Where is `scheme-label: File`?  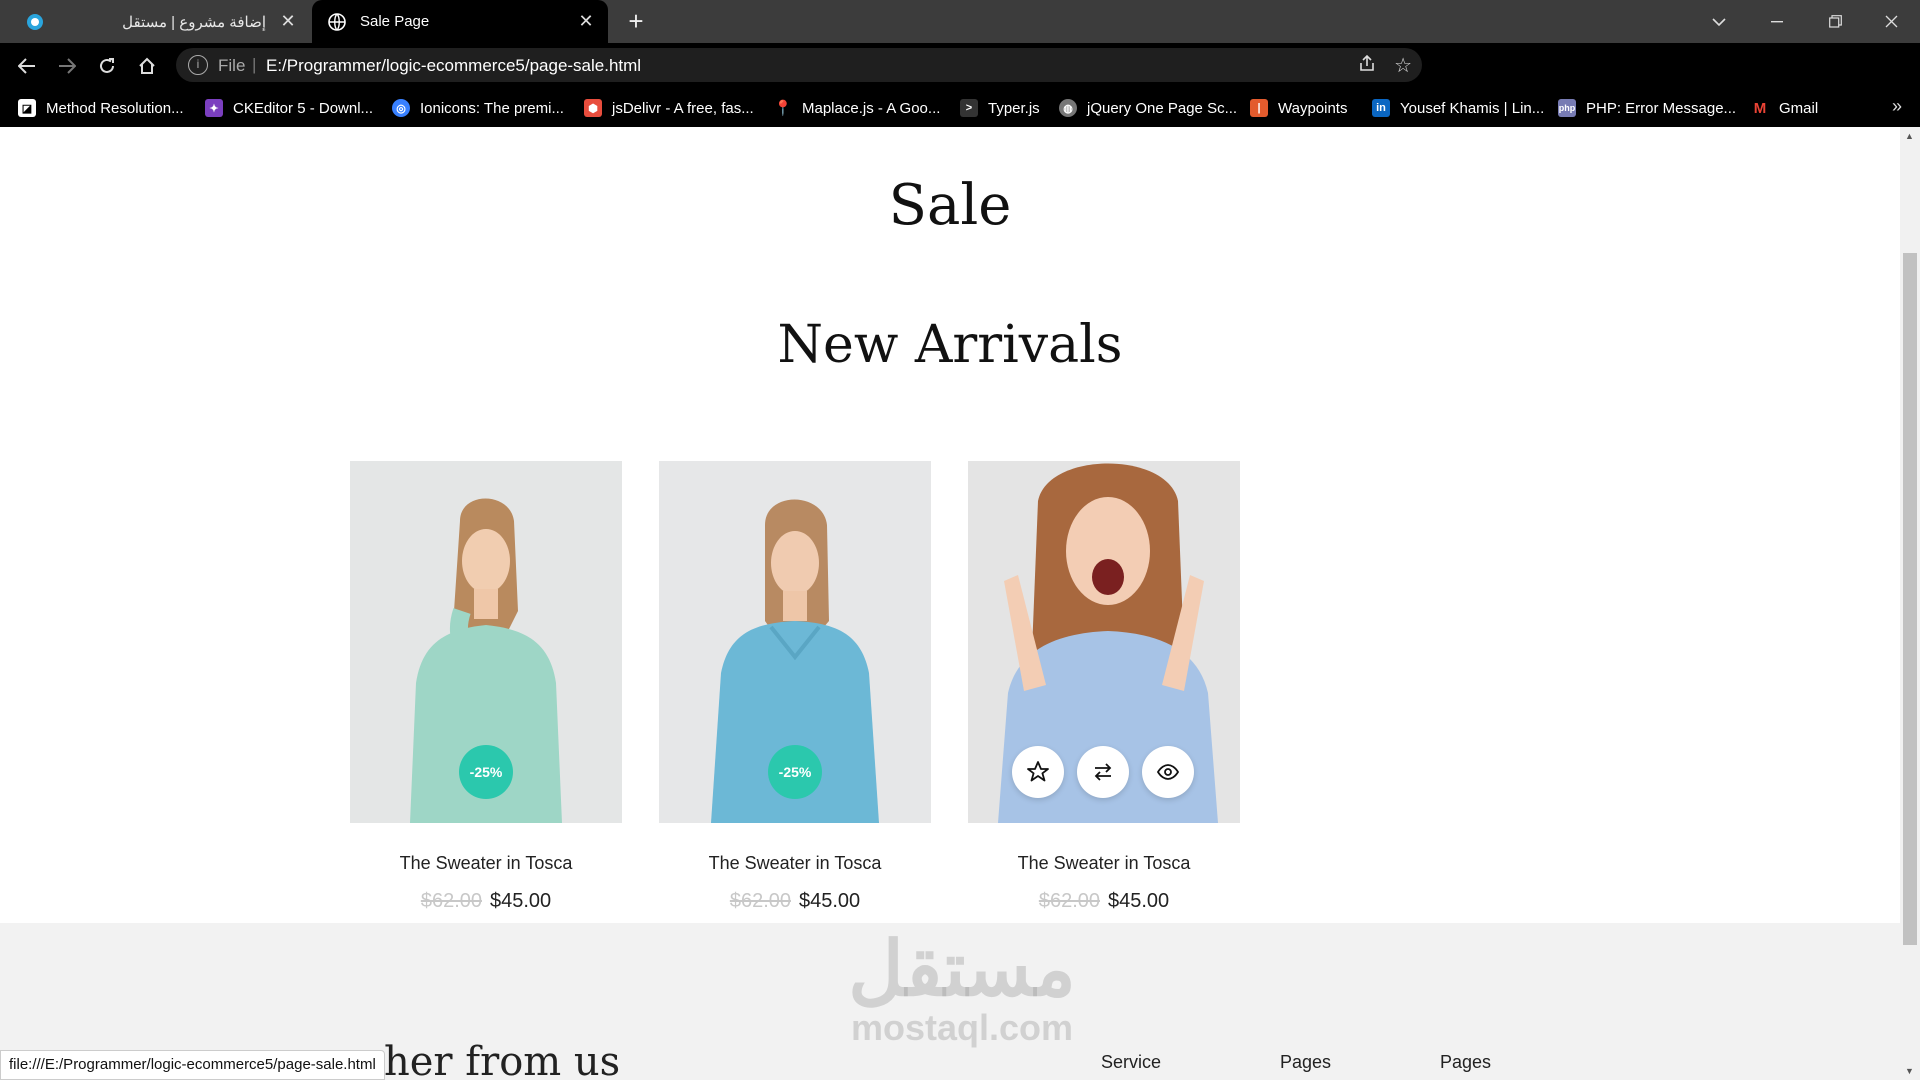 scheme-label: File is located at coordinates (232, 65).